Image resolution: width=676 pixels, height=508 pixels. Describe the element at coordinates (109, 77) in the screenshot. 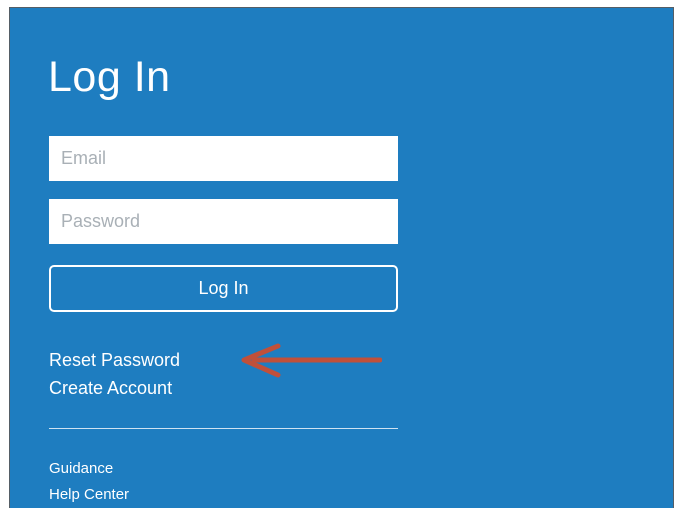

I see `page-title: Log In` at that location.